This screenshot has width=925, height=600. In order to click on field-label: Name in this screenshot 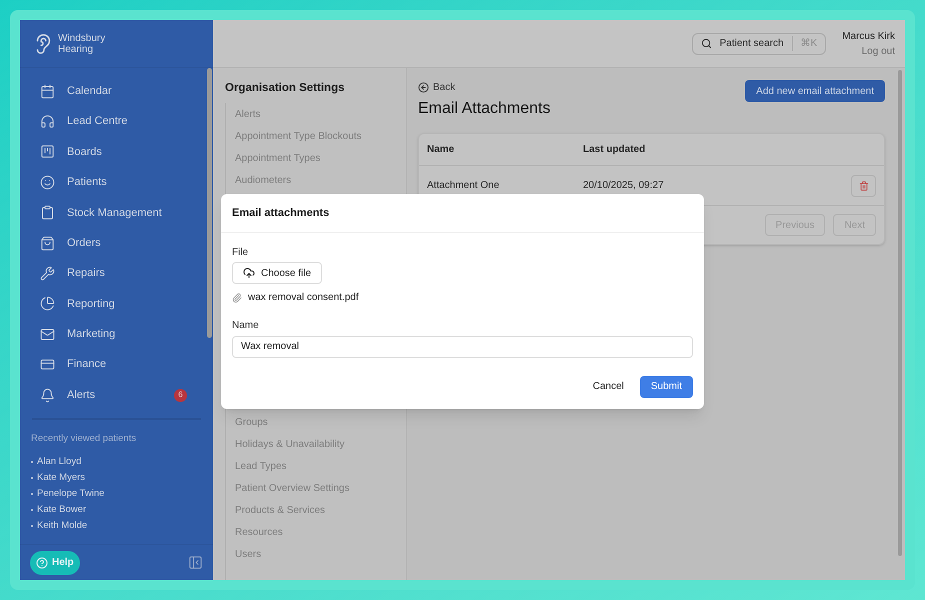, I will do `click(246, 326)`.